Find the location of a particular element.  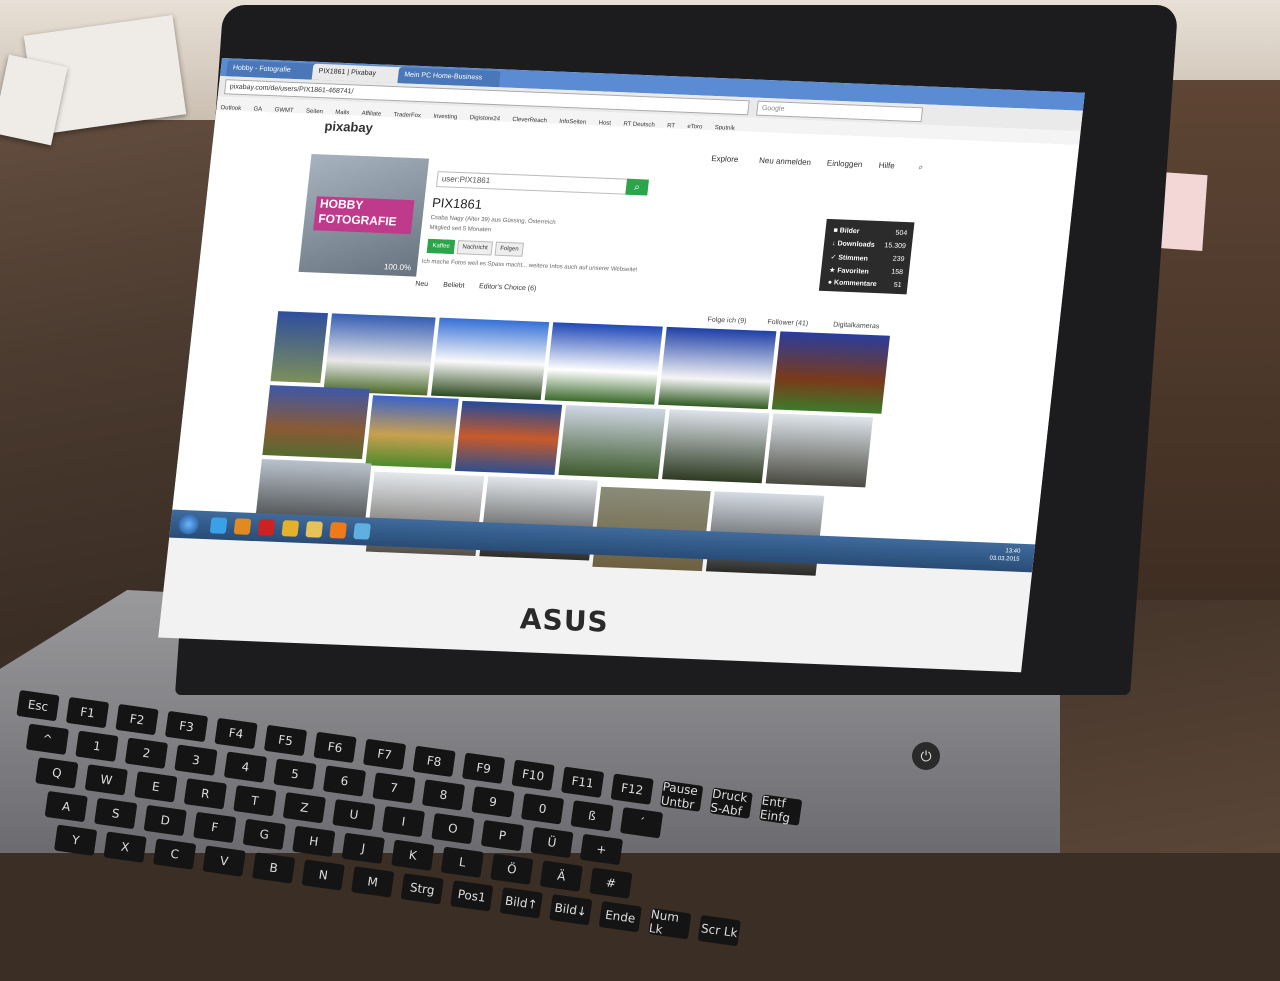

keyboard-key: F2 is located at coordinates (137, 719).